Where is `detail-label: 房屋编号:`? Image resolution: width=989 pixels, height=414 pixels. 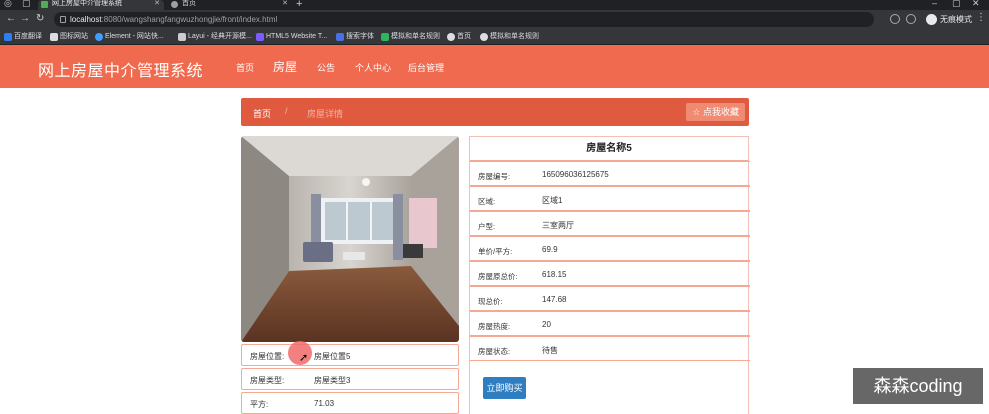
detail-label: 房屋编号: is located at coordinates (494, 176).